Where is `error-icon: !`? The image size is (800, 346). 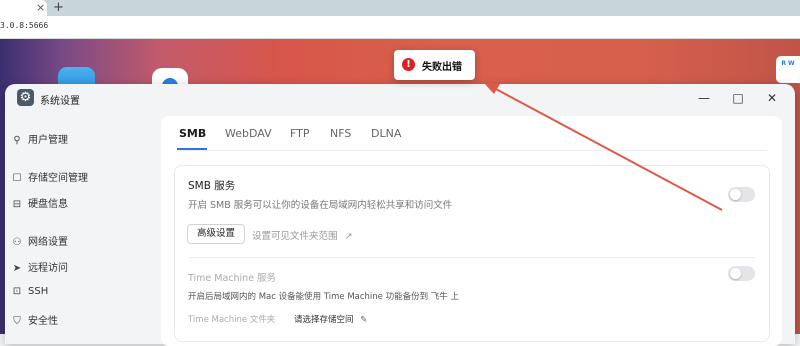 error-icon: ! is located at coordinates (408, 64).